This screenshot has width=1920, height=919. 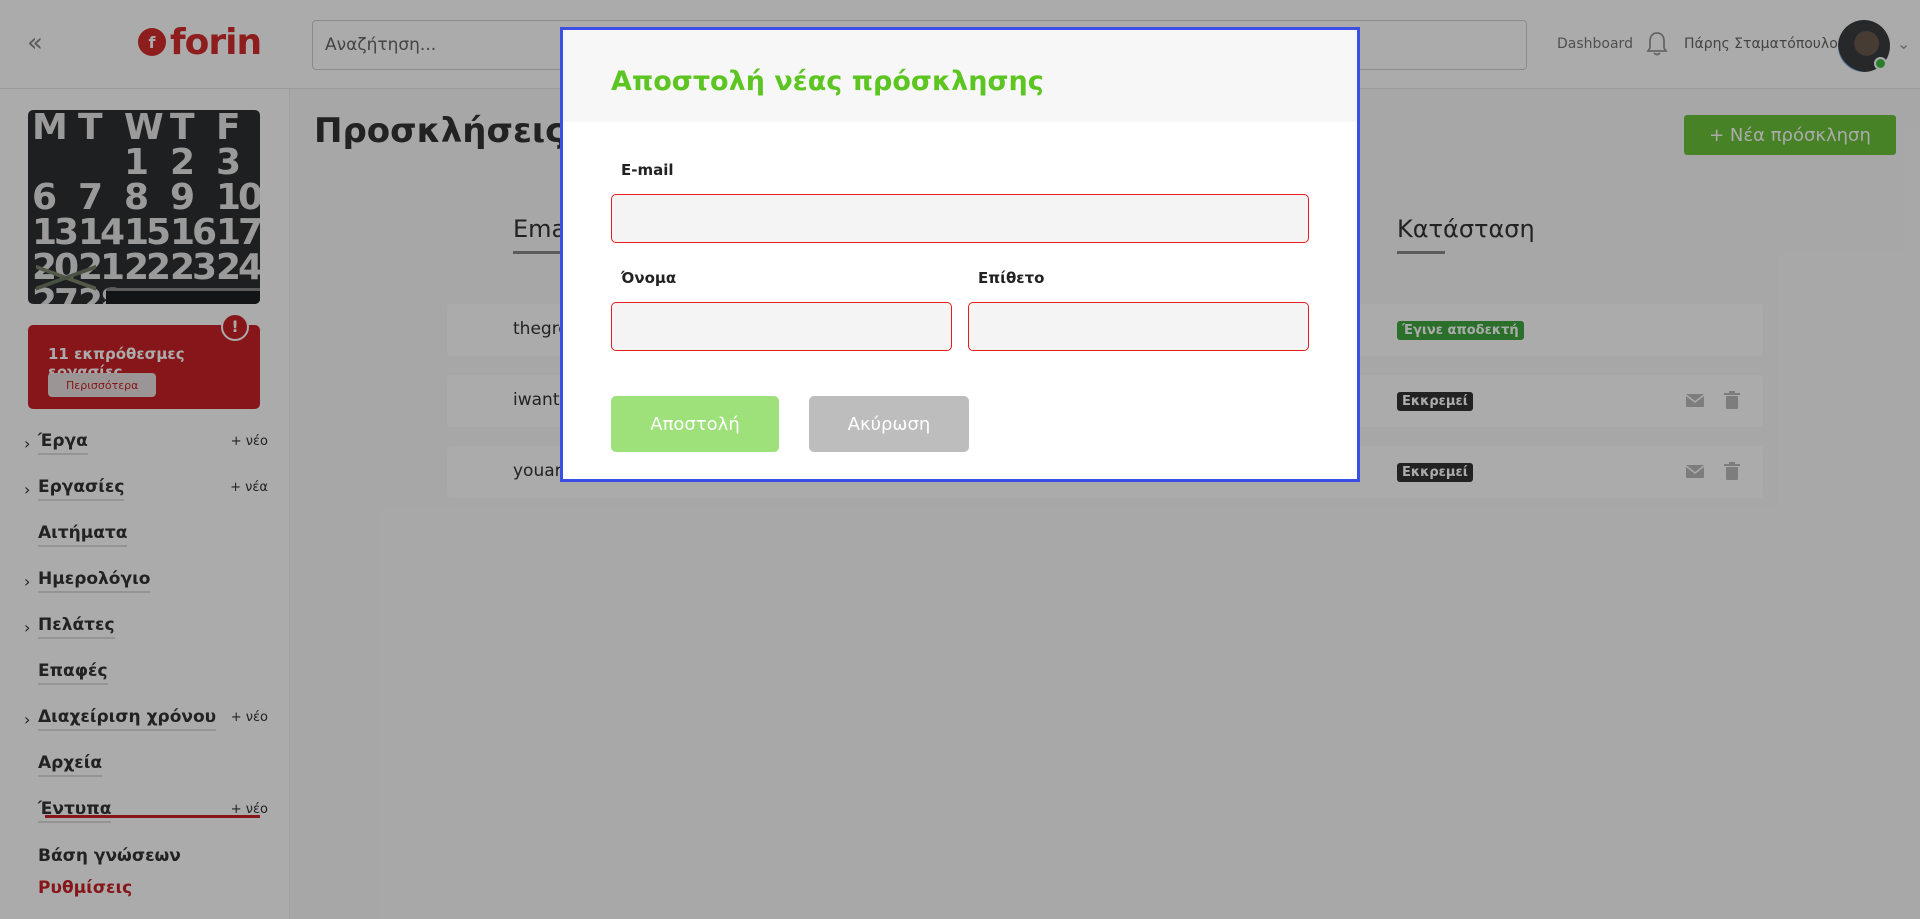 I want to click on modal-header: Αποστολή νέας πρόσκλησης, so click(x=960, y=76).